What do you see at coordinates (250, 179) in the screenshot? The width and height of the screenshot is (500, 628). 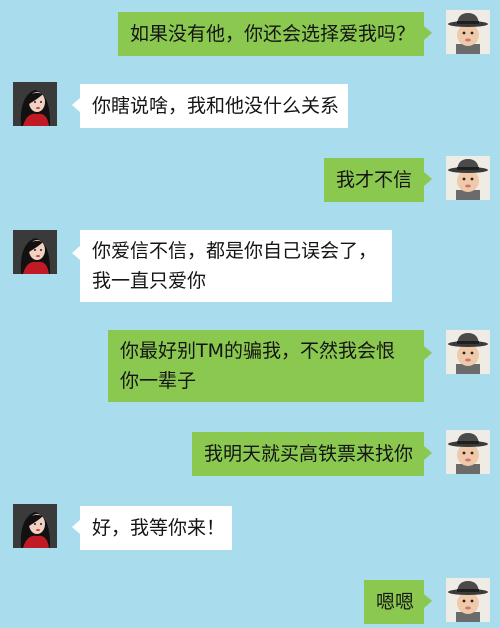 I see `chat-message-row: 我才不信` at bounding box center [250, 179].